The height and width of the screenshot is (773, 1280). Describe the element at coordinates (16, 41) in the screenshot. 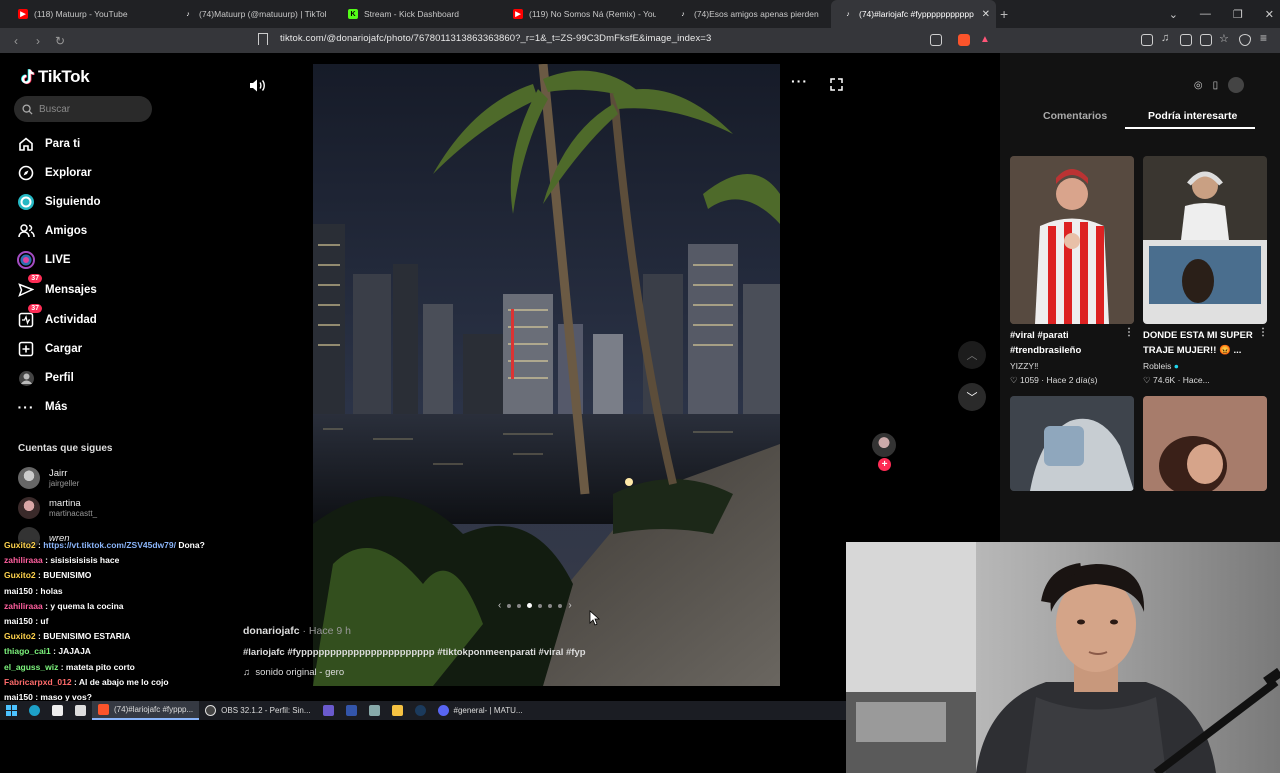

I see `back-icon: ‹` at that location.